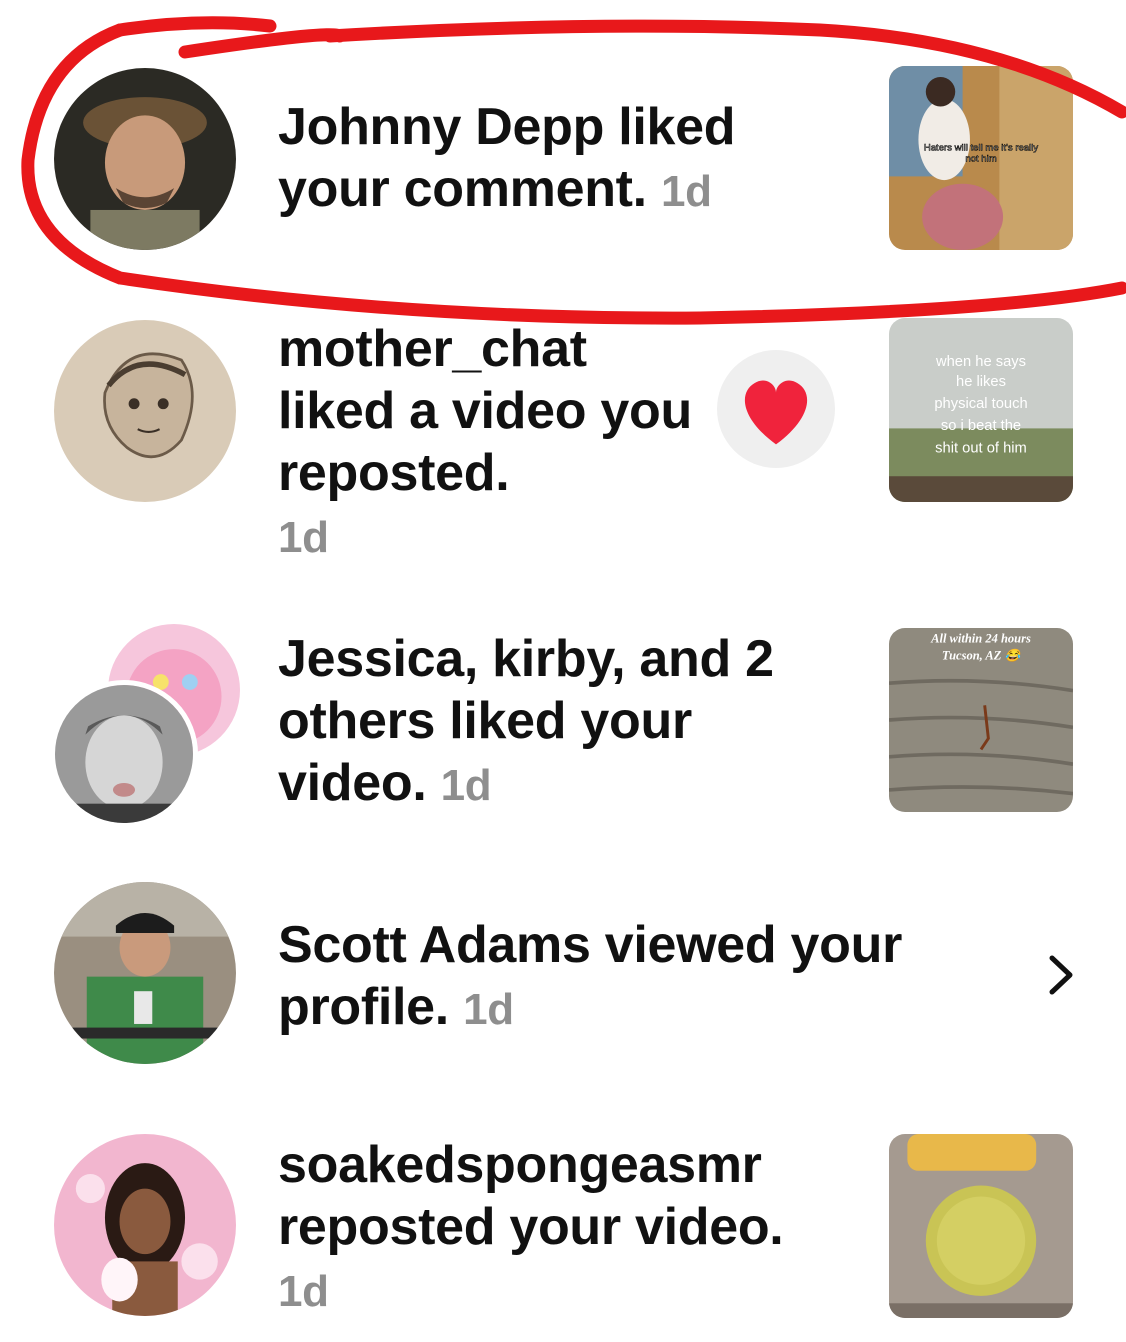  Describe the element at coordinates (981, 720) in the screenshot. I see `post-thumbnail: All within 24 hours Tucson, AZ 😂` at that location.